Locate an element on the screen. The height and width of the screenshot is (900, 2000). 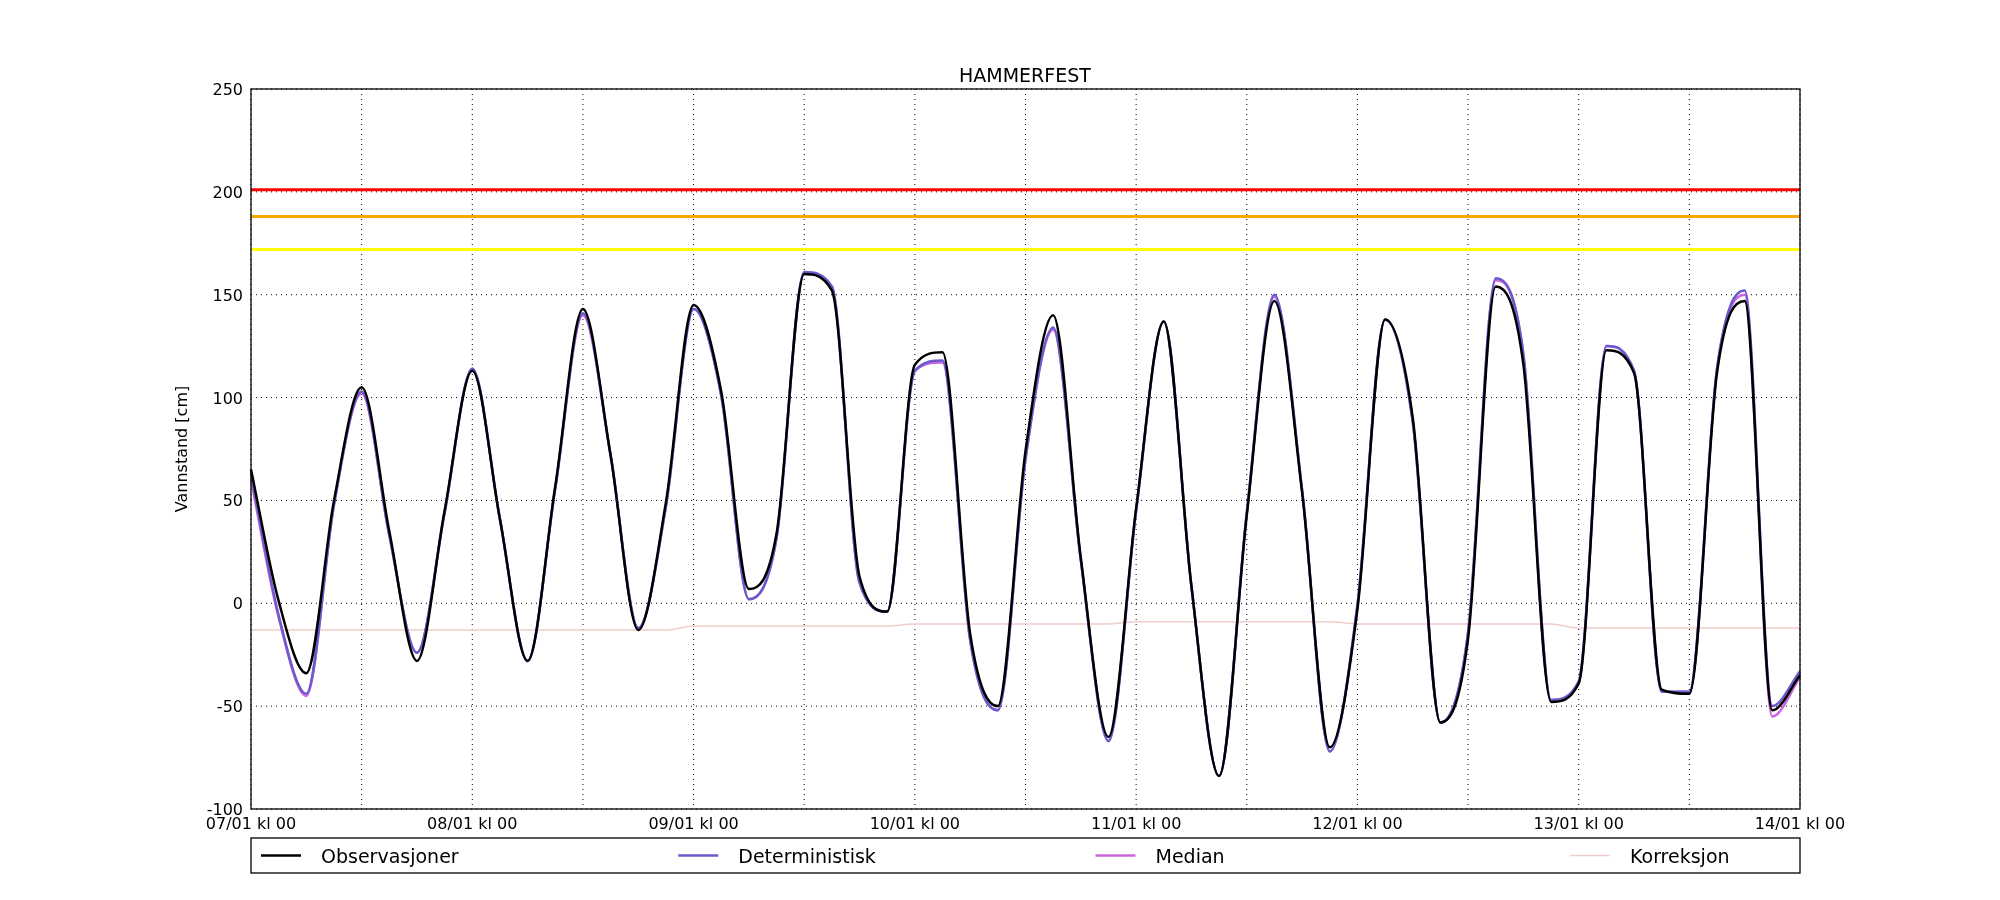
y-tick-label: 50 is located at coordinates (232, 501).